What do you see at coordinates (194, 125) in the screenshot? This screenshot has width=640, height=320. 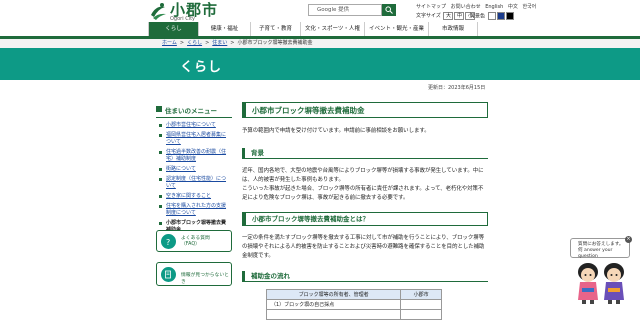 I see `sidebar-item: 小郡市営住宅について` at bounding box center [194, 125].